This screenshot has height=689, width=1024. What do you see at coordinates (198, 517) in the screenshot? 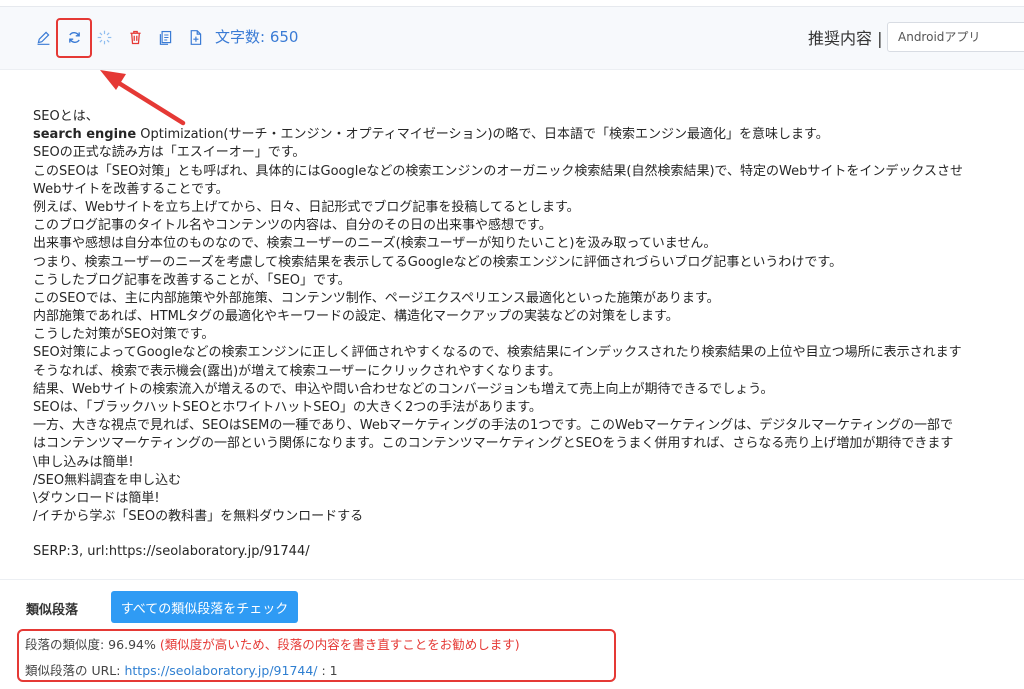
I see `content-line: /イチから学ぶ「SEOの教科書」を無料ダウンロードする` at bounding box center [198, 517].